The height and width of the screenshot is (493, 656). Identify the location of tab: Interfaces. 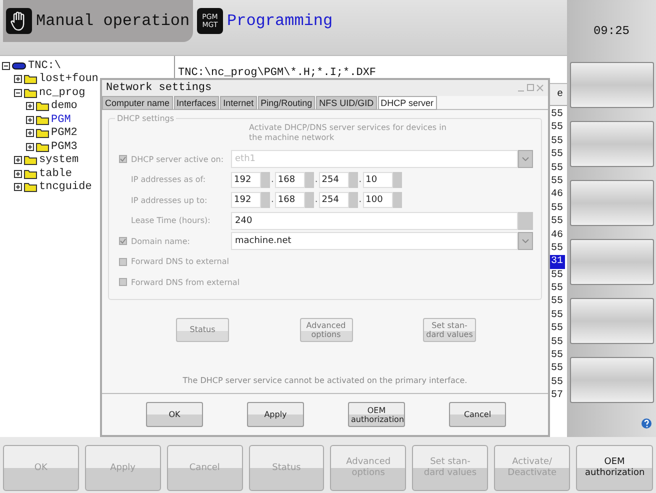
(197, 103).